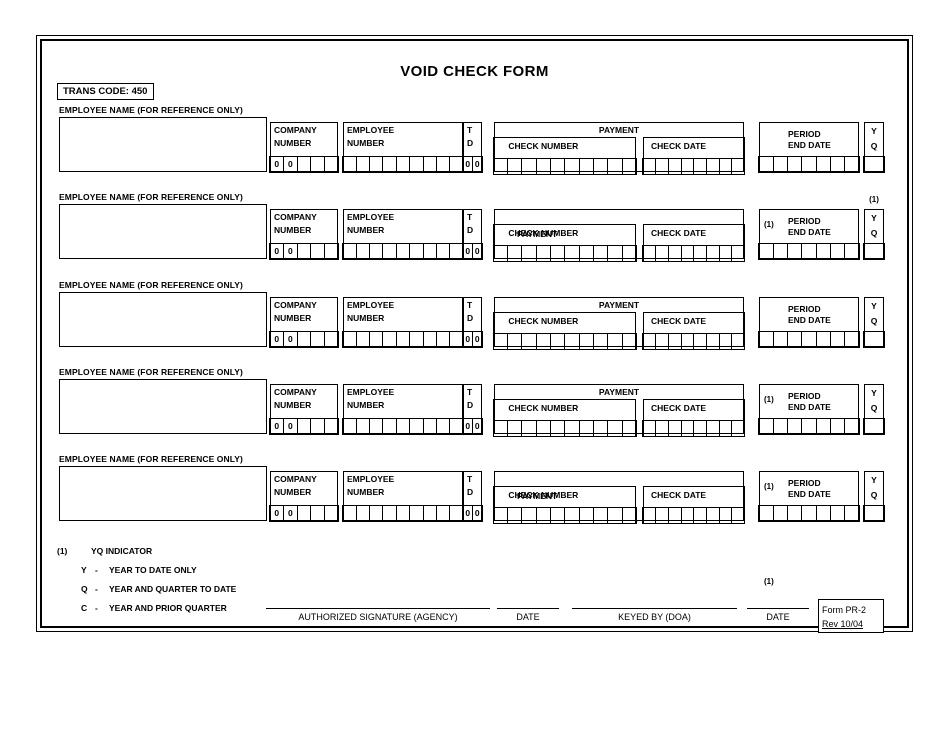  Describe the element at coordinates (403, 251) in the screenshot. I see `employee-number-cells` at that location.